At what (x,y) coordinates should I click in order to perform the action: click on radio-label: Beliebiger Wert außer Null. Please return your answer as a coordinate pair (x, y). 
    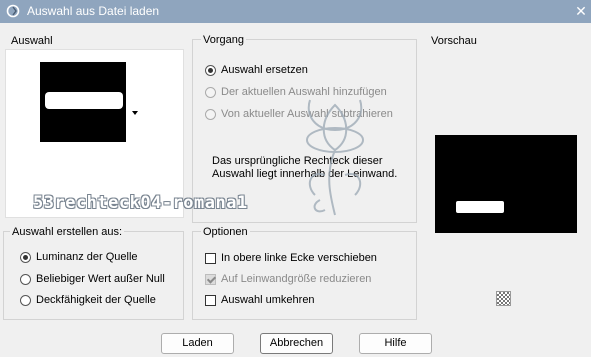
    Looking at the image, I should click on (100, 279).